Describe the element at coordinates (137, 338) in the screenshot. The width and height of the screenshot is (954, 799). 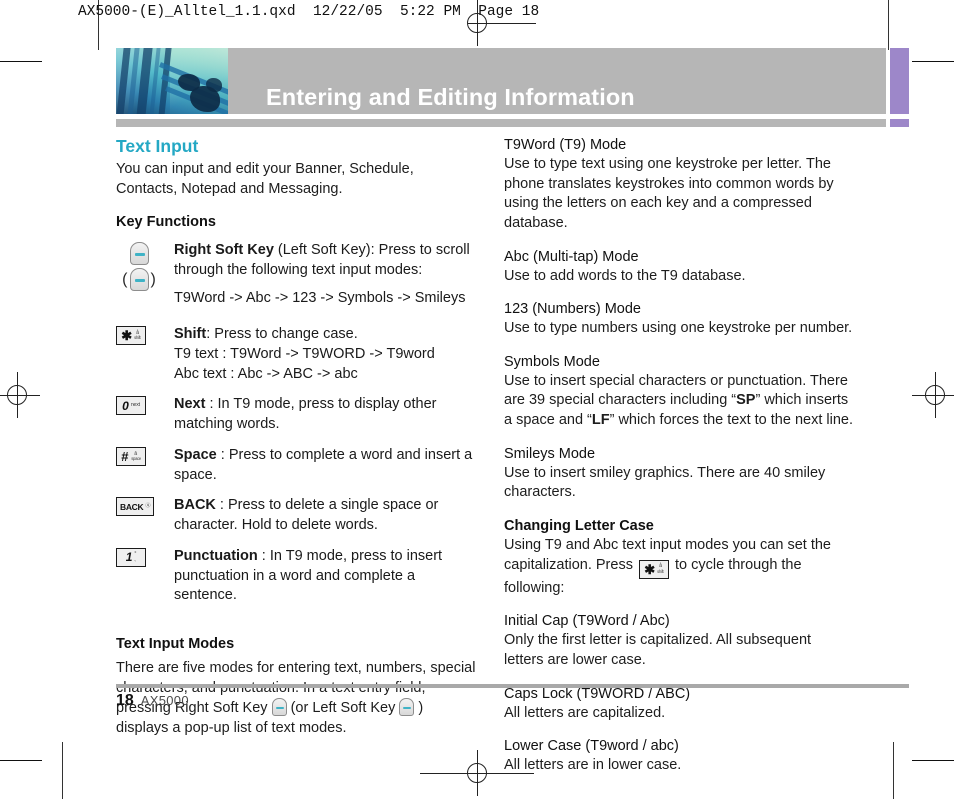
I see `star-key-sub-bottom: shift` at that location.